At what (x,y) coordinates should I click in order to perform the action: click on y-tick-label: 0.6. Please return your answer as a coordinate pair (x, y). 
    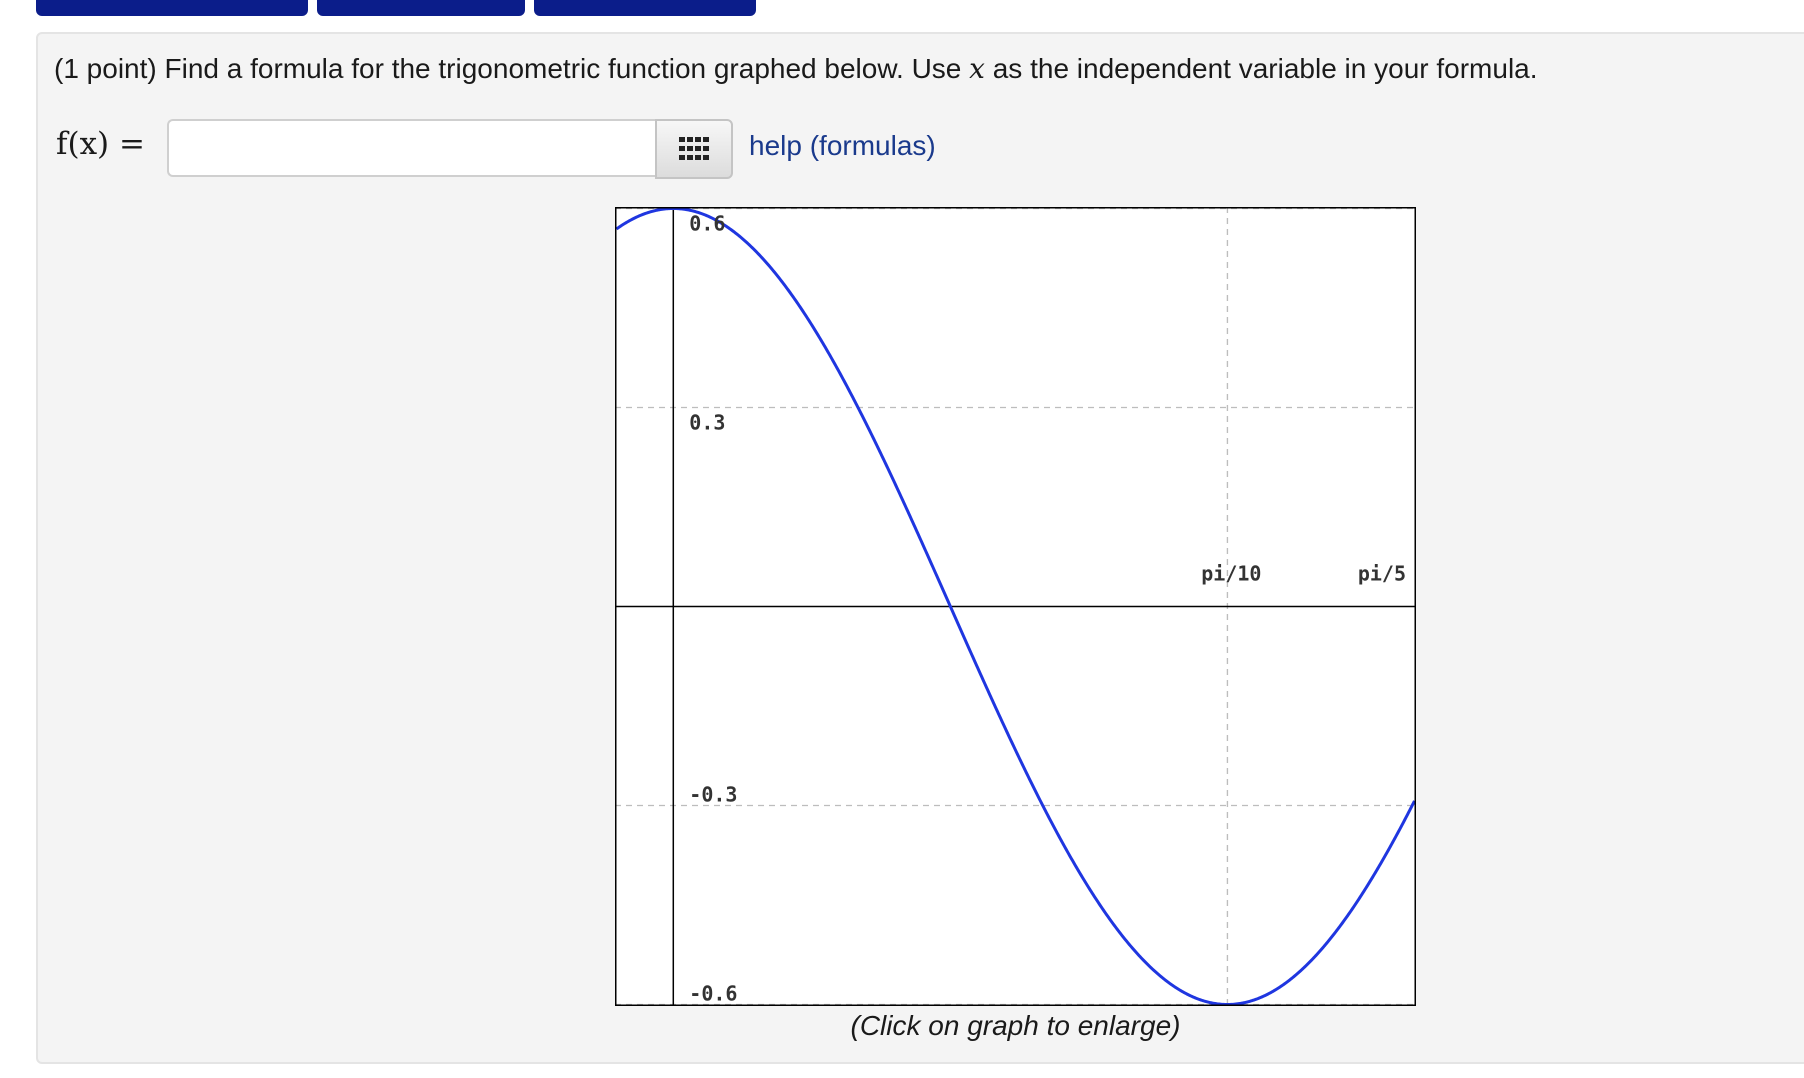
    Looking at the image, I should click on (707, 224).